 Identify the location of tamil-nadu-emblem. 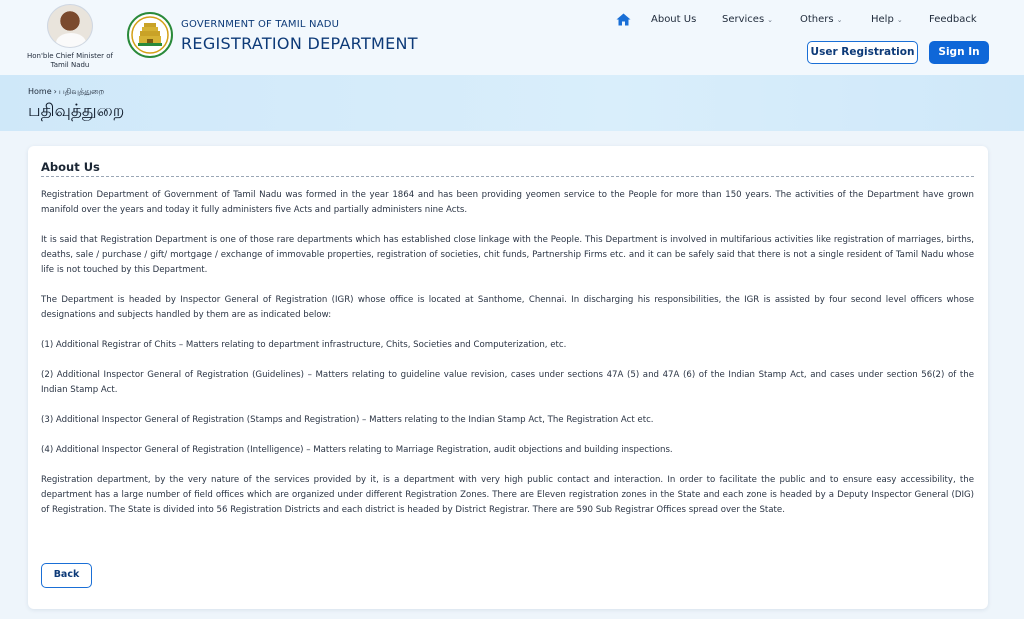
(150, 35).